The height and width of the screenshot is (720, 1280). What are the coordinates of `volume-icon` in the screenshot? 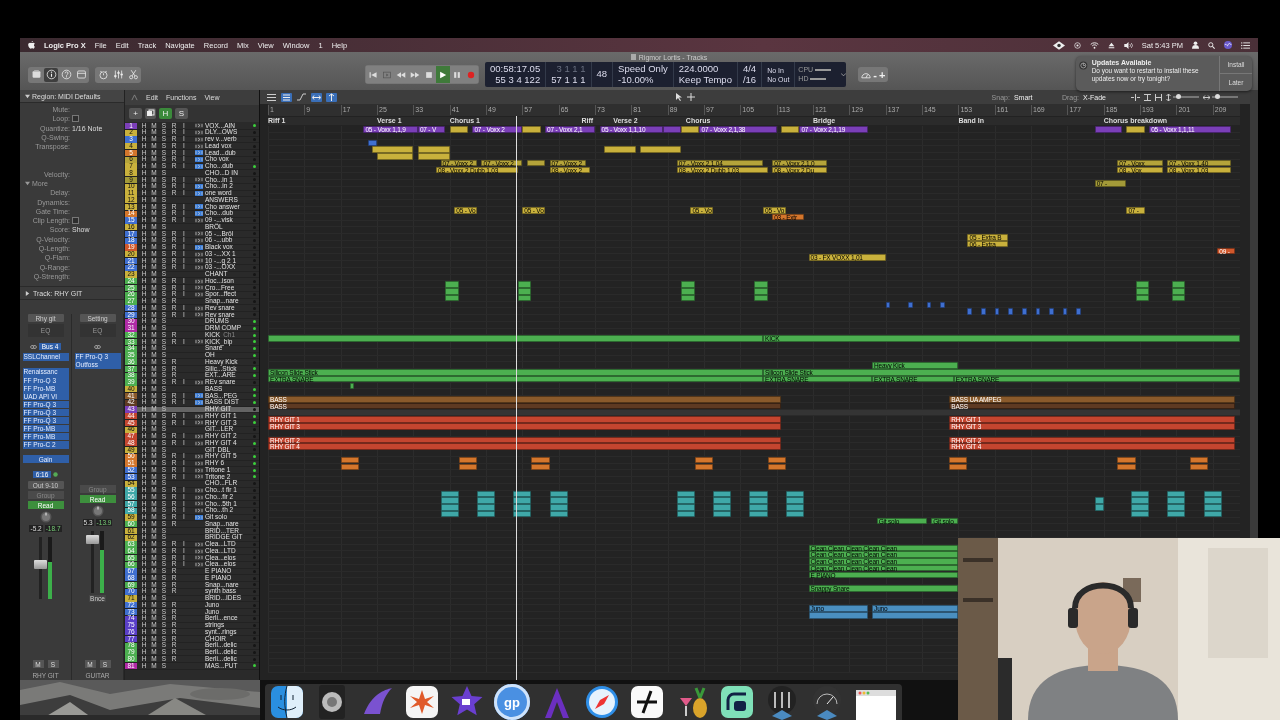 It's located at (1128, 45).